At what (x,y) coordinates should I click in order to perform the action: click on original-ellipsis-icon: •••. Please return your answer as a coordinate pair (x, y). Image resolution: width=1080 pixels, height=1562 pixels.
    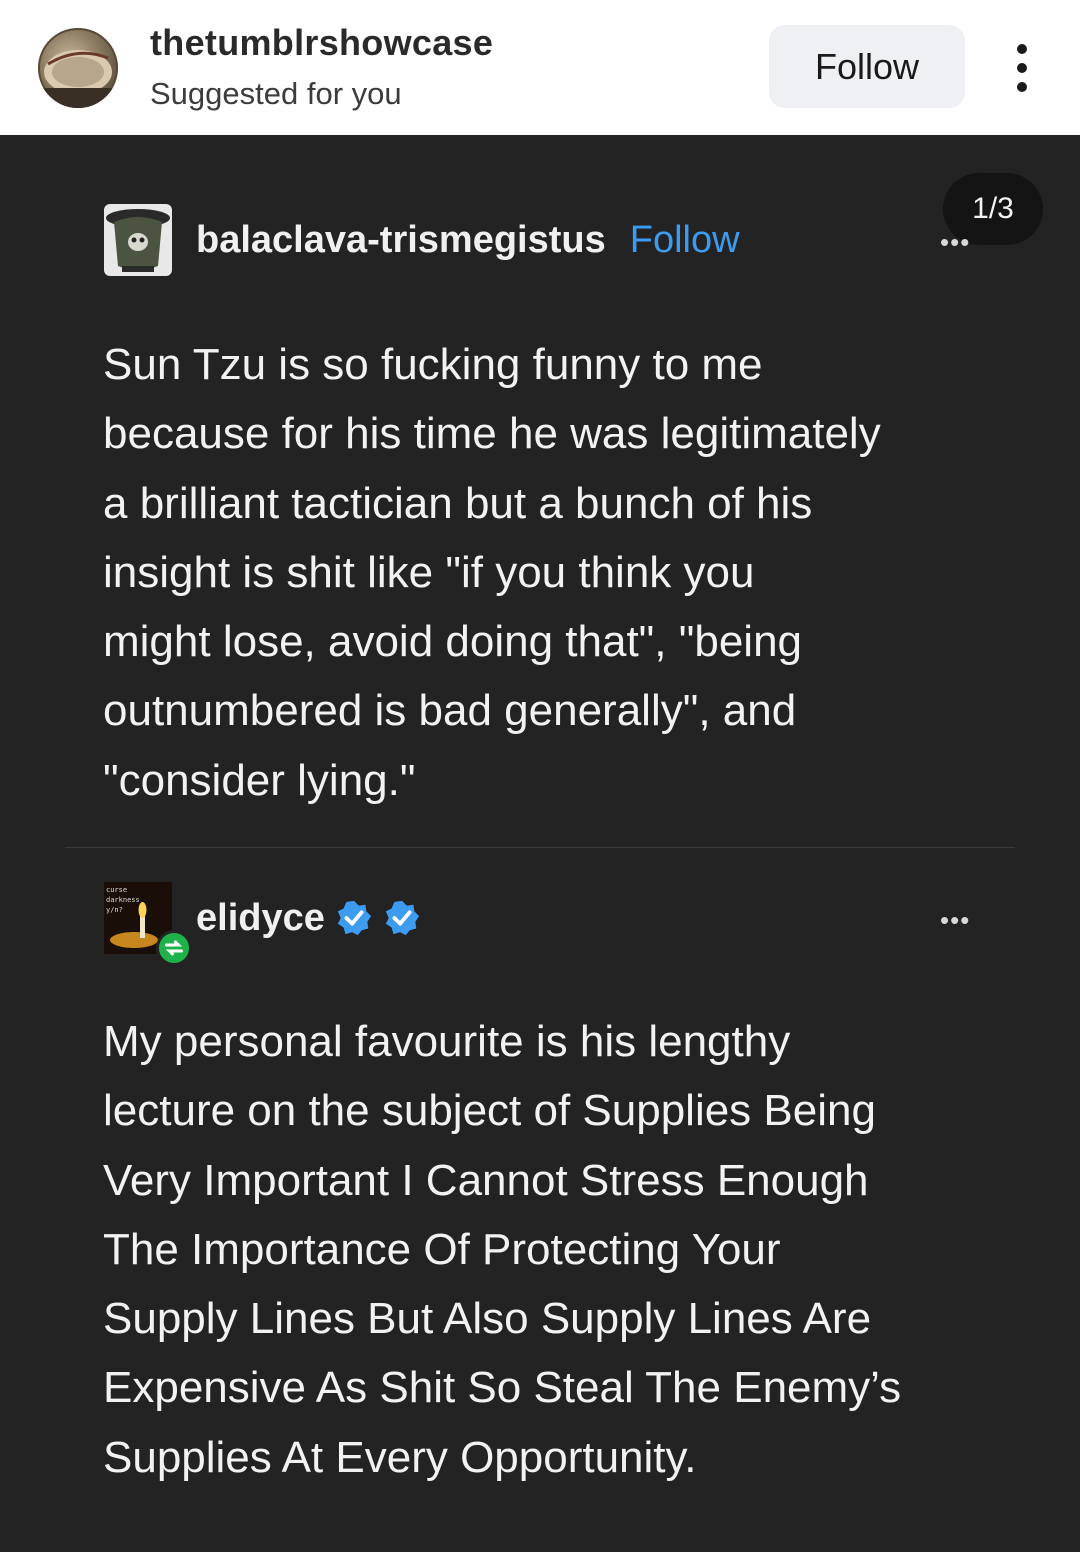
    Looking at the image, I should click on (955, 242).